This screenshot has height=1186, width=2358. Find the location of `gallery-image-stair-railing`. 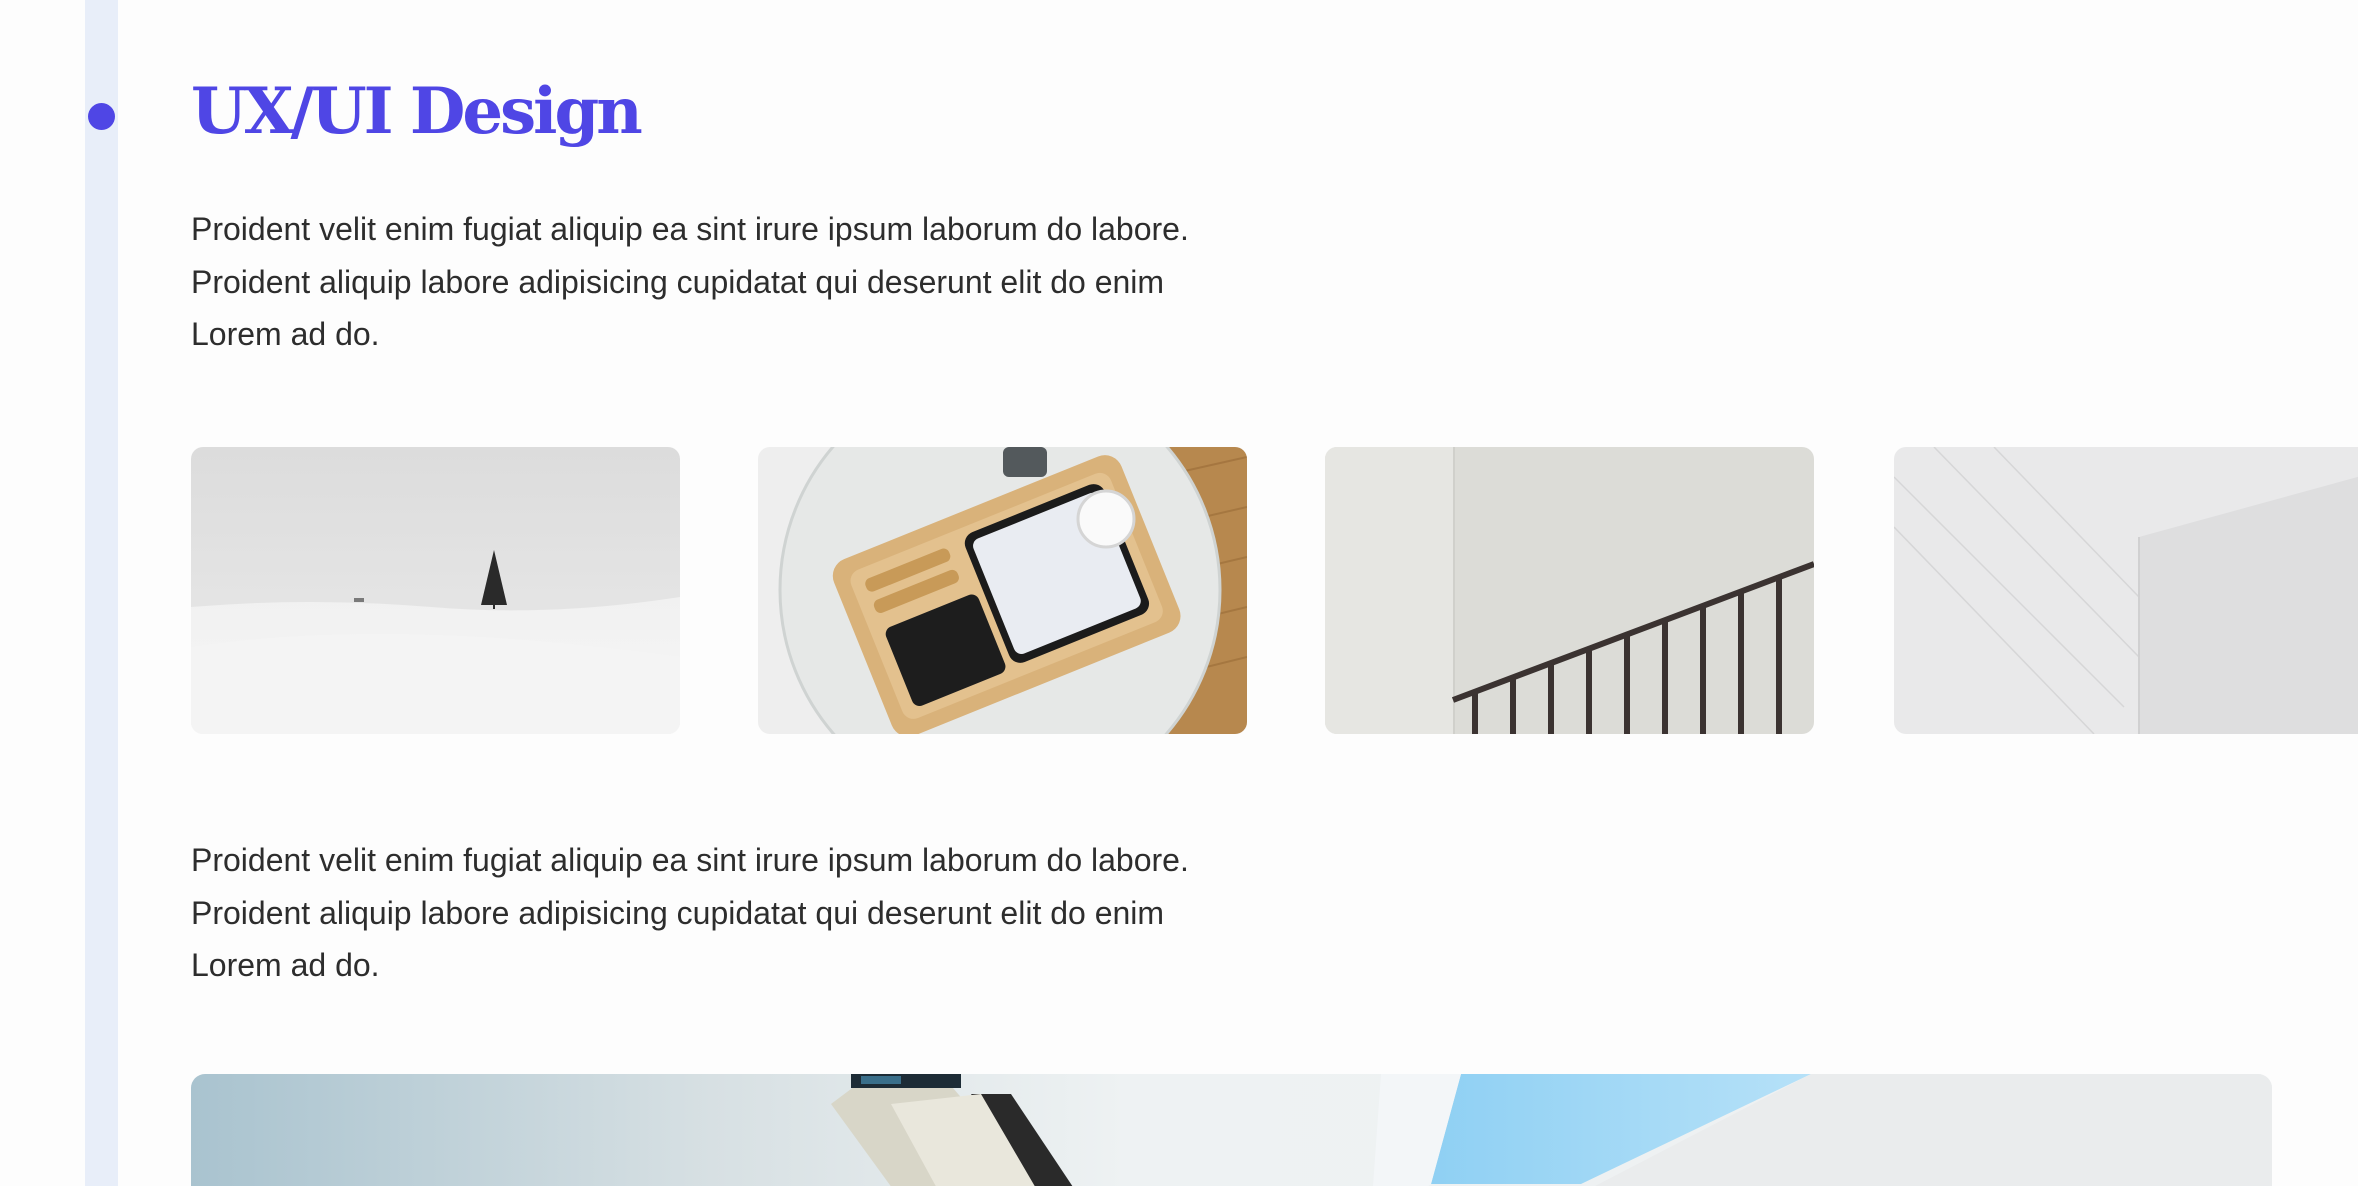

gallery-image-stair-railing is located at coordinates (1569, 590).